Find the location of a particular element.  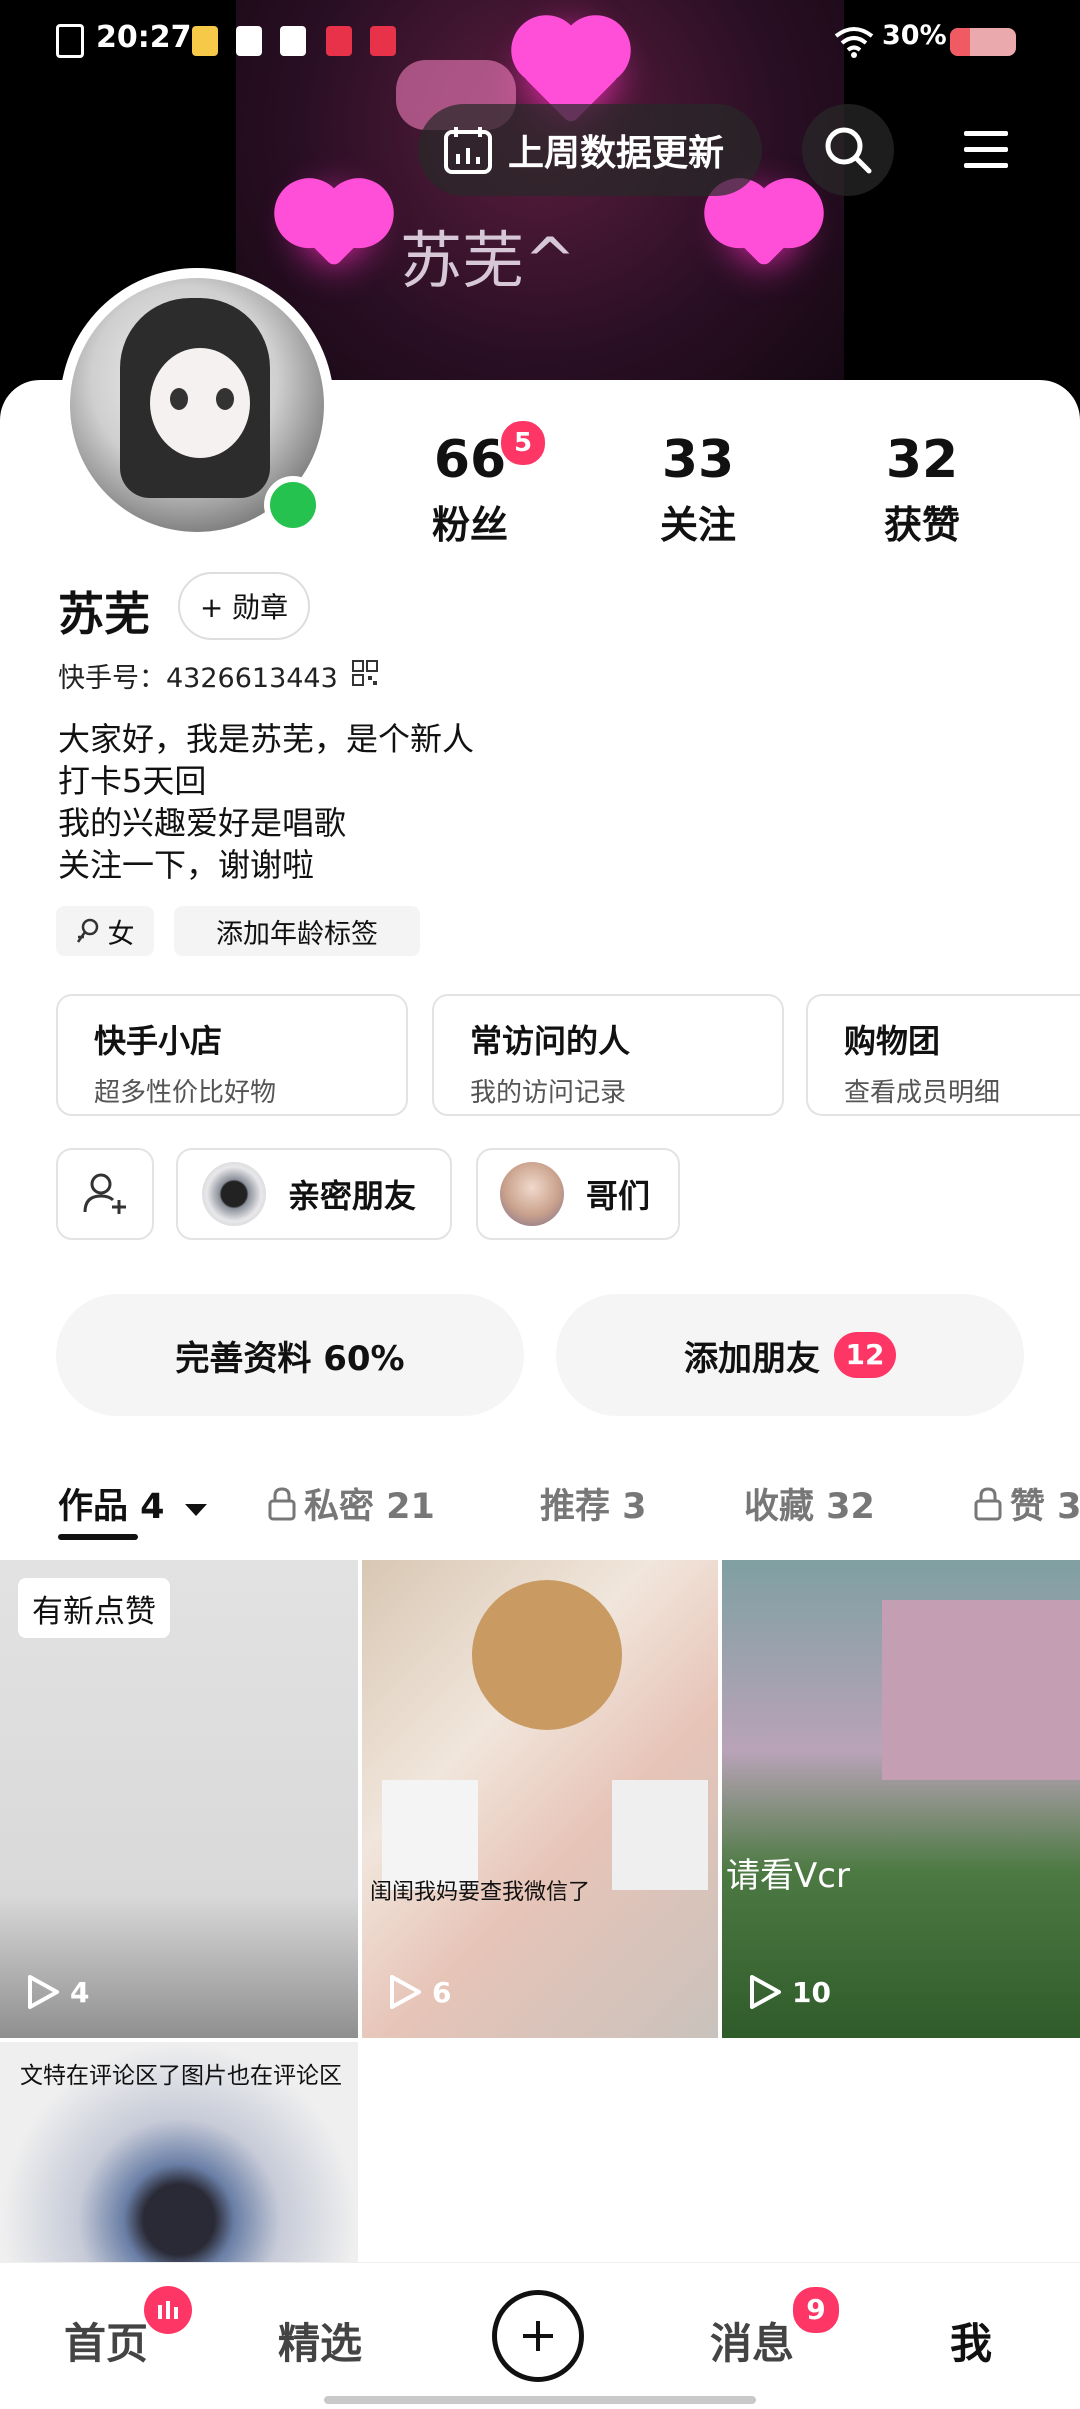

caret-down-icon is located at coordinates (195, 1510).